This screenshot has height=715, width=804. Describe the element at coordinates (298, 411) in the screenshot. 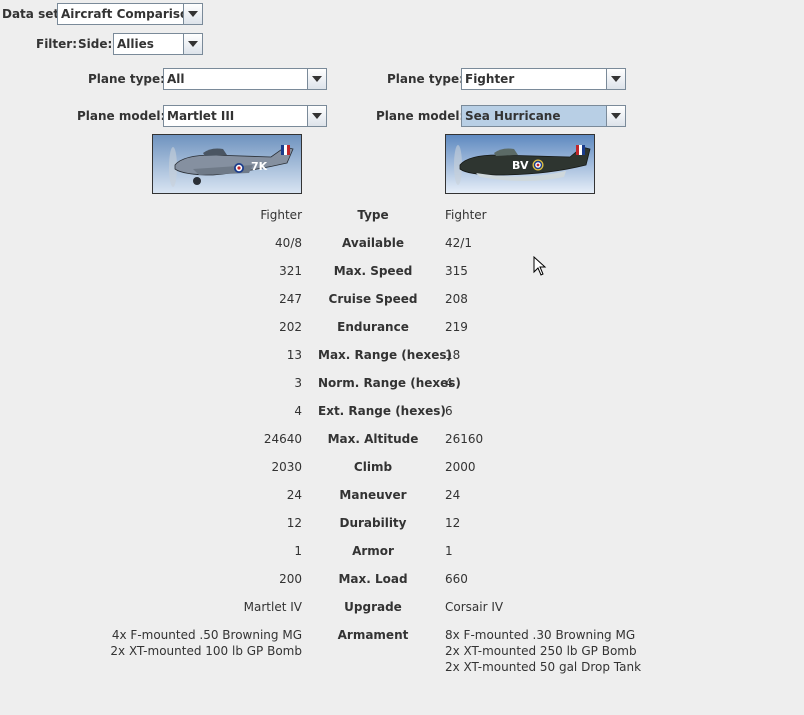

I see `left-value: 4` at that location.